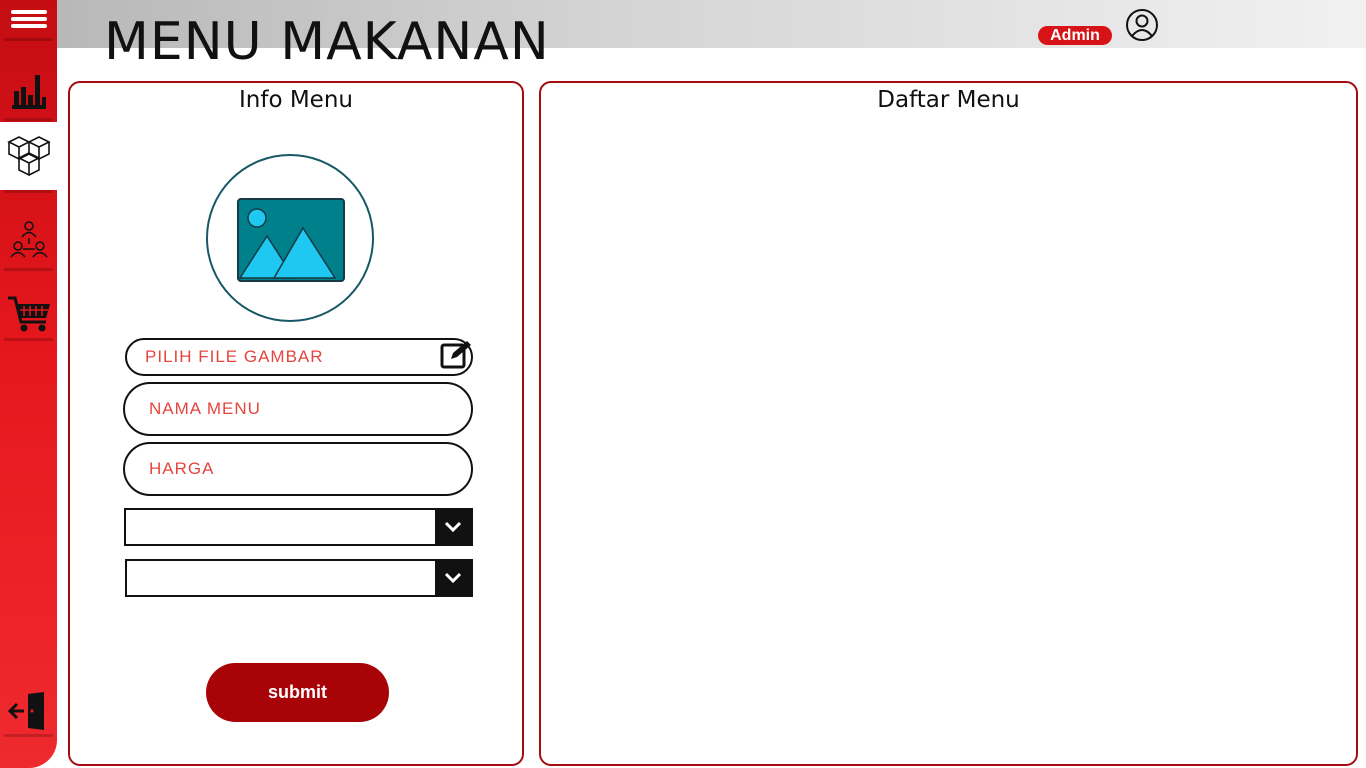 The image size is (1366, 768). What do you see at coordinates (456, 355) in the screenshot?
I see `edit-icon` at bounding box center [456, 355].